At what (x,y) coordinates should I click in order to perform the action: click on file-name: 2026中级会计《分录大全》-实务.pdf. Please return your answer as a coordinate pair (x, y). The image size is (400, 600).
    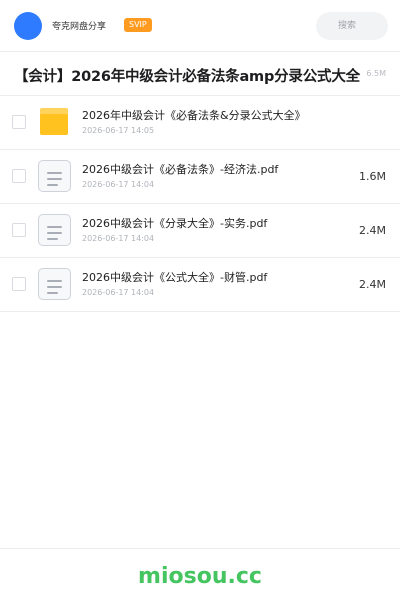
    Looking at the image, I should click on (174, 223).